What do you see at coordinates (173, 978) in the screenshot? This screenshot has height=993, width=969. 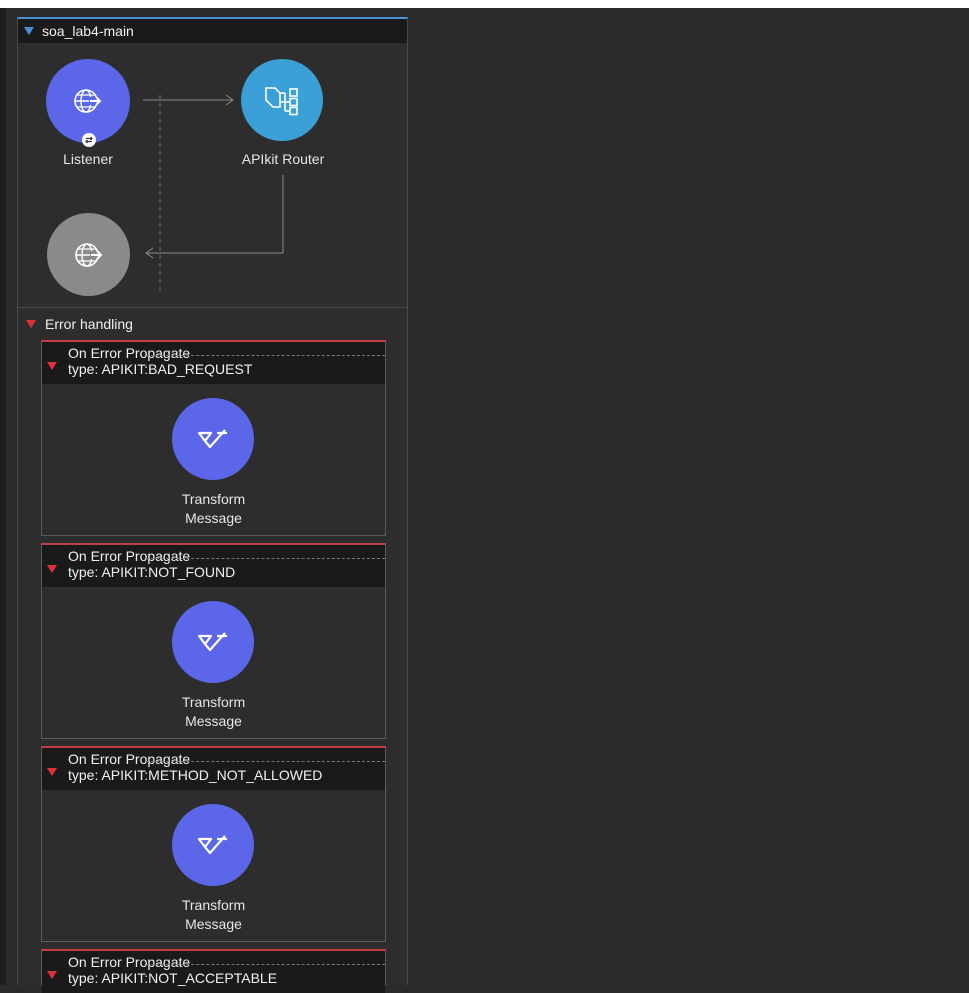 I see `scope-error-type: type: APIKIT:NOT_ACCEPTABLE` at bounding box center [173, 978].